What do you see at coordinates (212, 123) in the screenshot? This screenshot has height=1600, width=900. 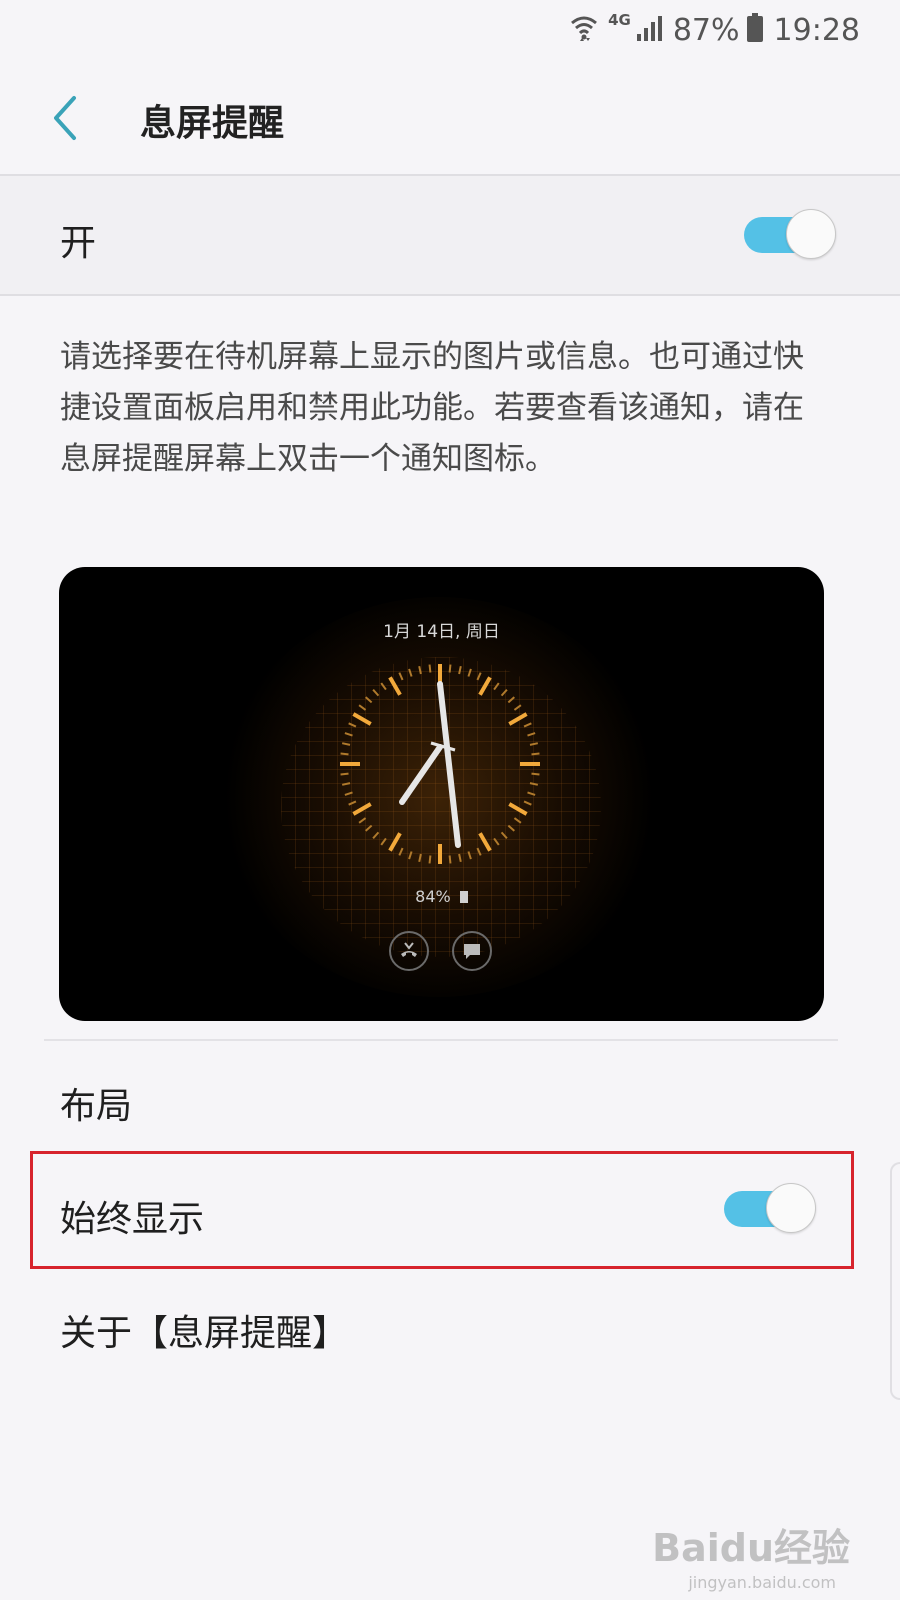 I see `page-title: 息屏提醒` at bounding box center [212, 123].